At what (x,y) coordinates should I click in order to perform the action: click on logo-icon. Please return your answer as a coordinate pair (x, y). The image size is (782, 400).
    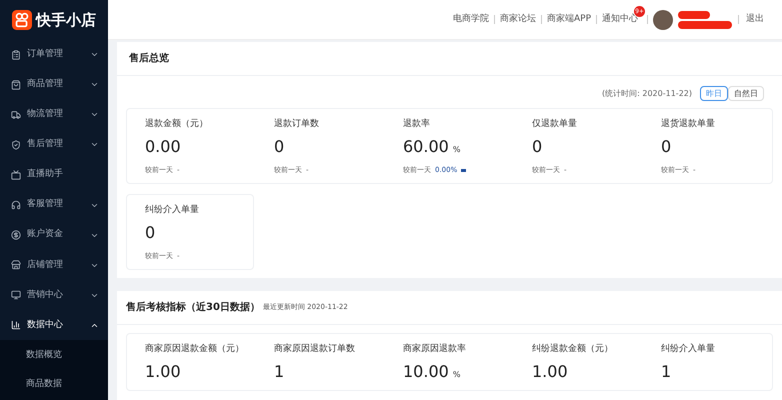
    Looking at the image, I should click on (22, 19).